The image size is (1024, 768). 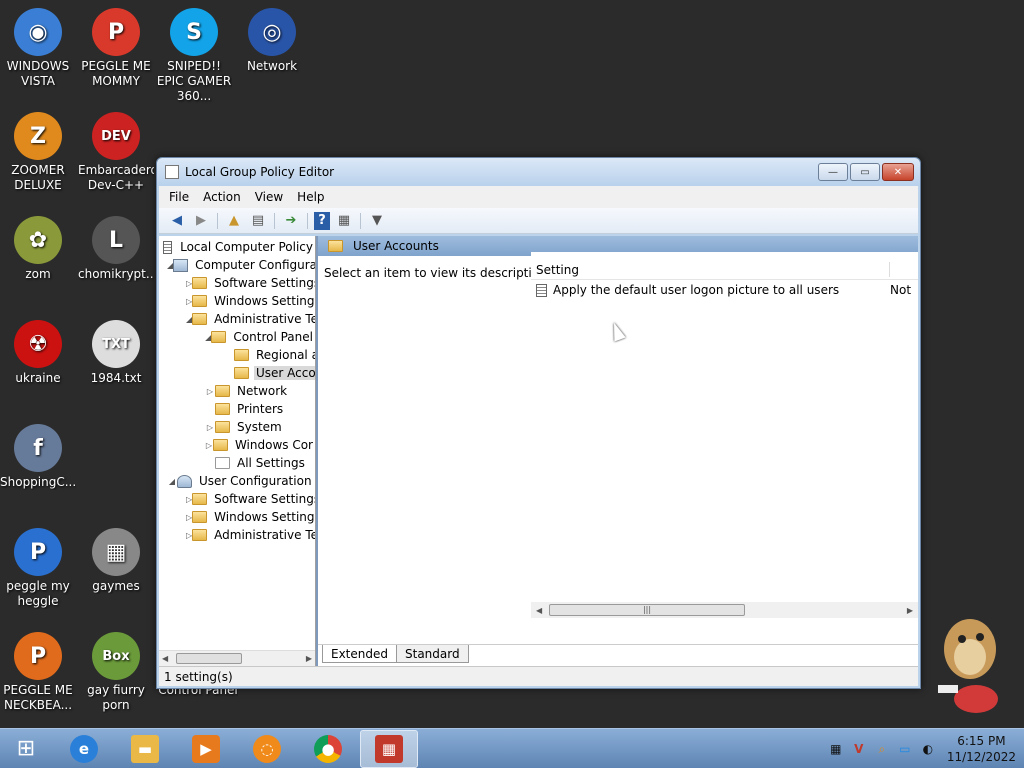 What do you see at coordinates (981, 749) in the screenshot?
I see `system-clock: 6:15 PM 11/12/2022` at bounding box center [981, 749].